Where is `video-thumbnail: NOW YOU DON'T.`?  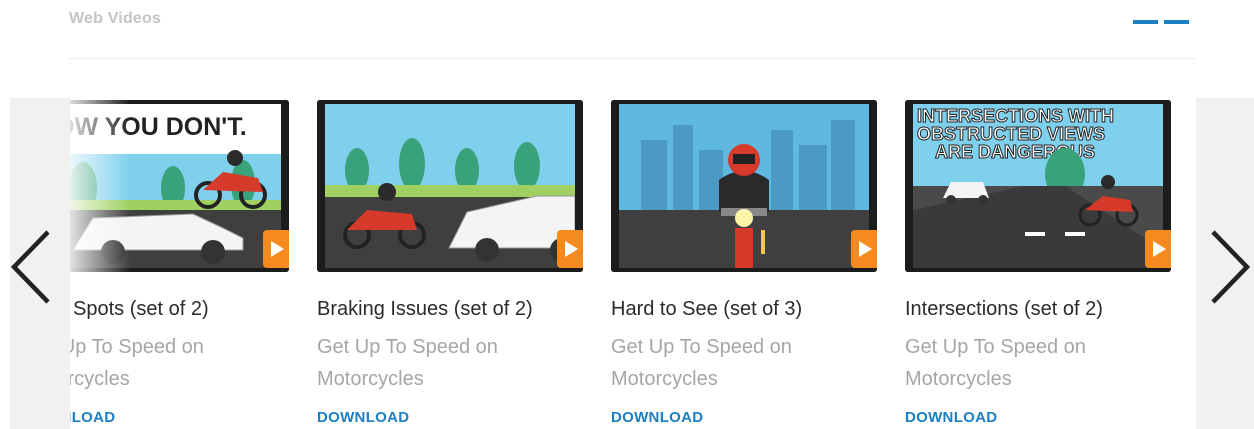
video-thumbnail: NOW YOU DON'T. is located at coordinates (179, 186).